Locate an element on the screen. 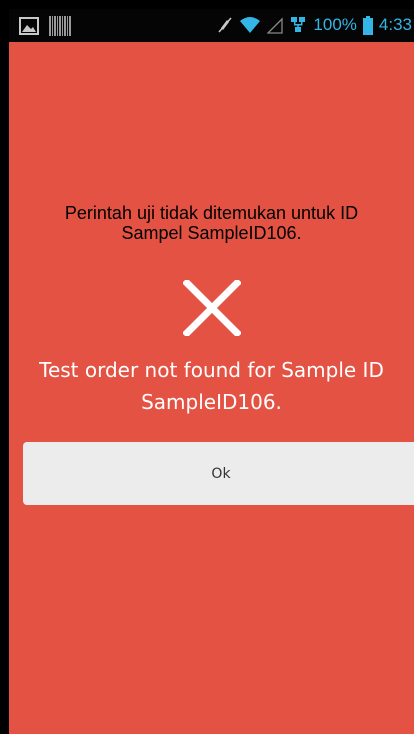 The width and height of the screenshot is (414, 734). network-icon is located at coordinates (298, 24).